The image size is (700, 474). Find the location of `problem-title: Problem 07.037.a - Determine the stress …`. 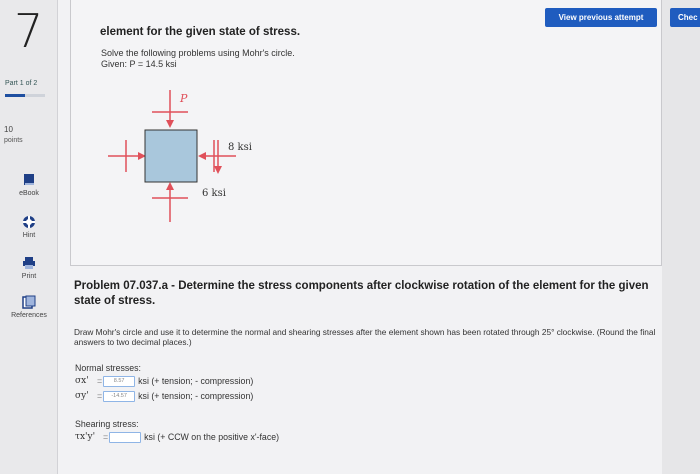

problem-title: Problem 07.037.a - Determine the stress … is located at coordinates (361, 293).